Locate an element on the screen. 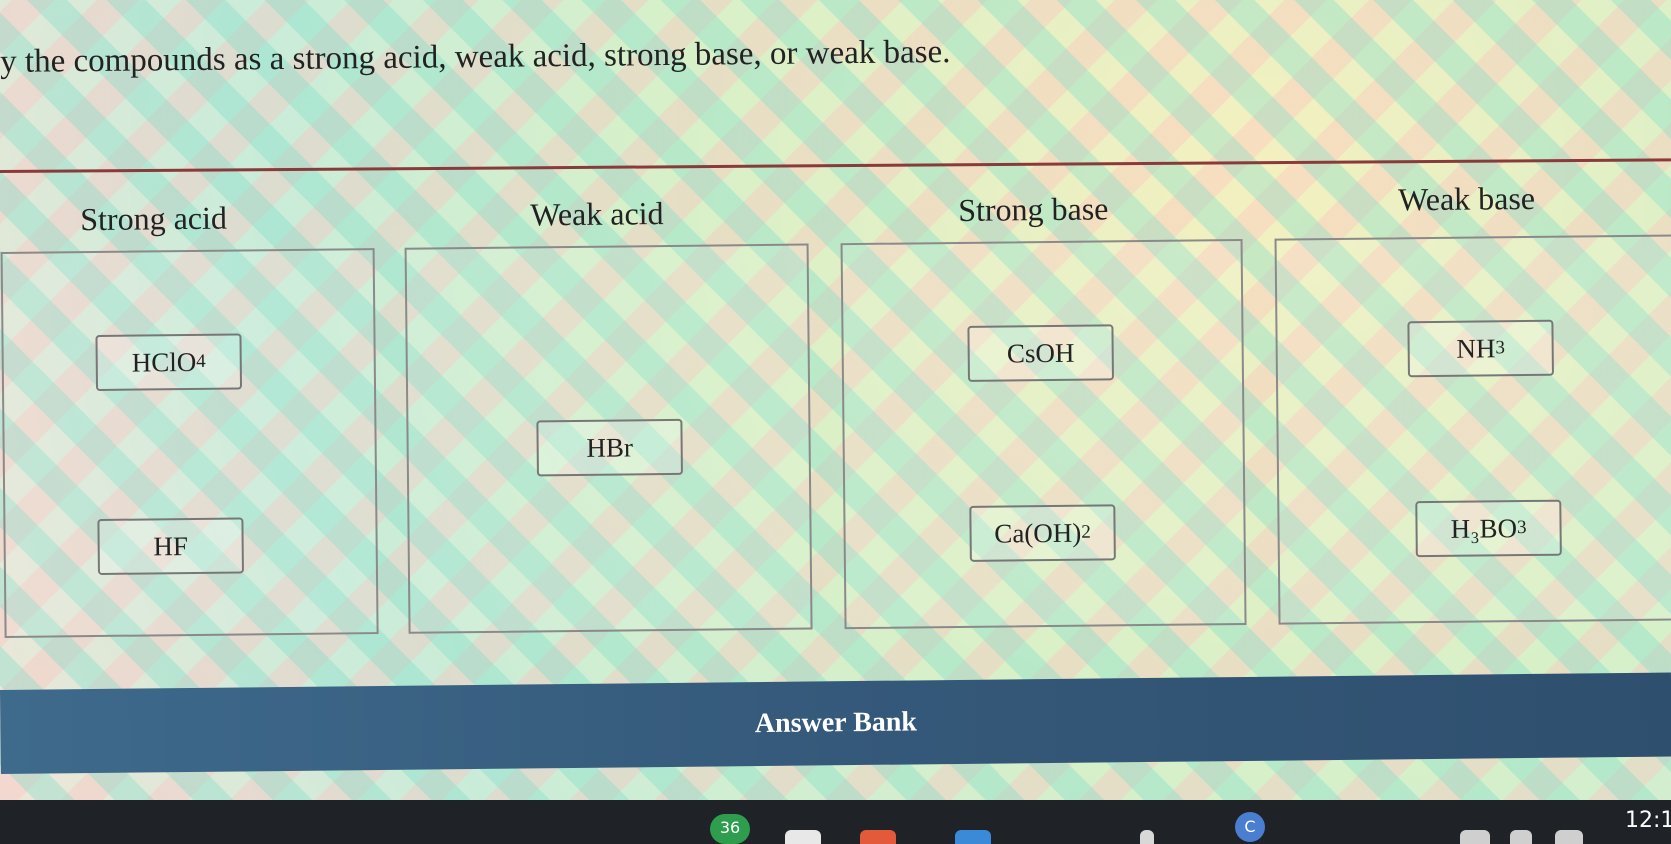 This screenshot has width=1671, height=844. category-label-weak-acid: Weak acid is located at coordinates (597, 214).